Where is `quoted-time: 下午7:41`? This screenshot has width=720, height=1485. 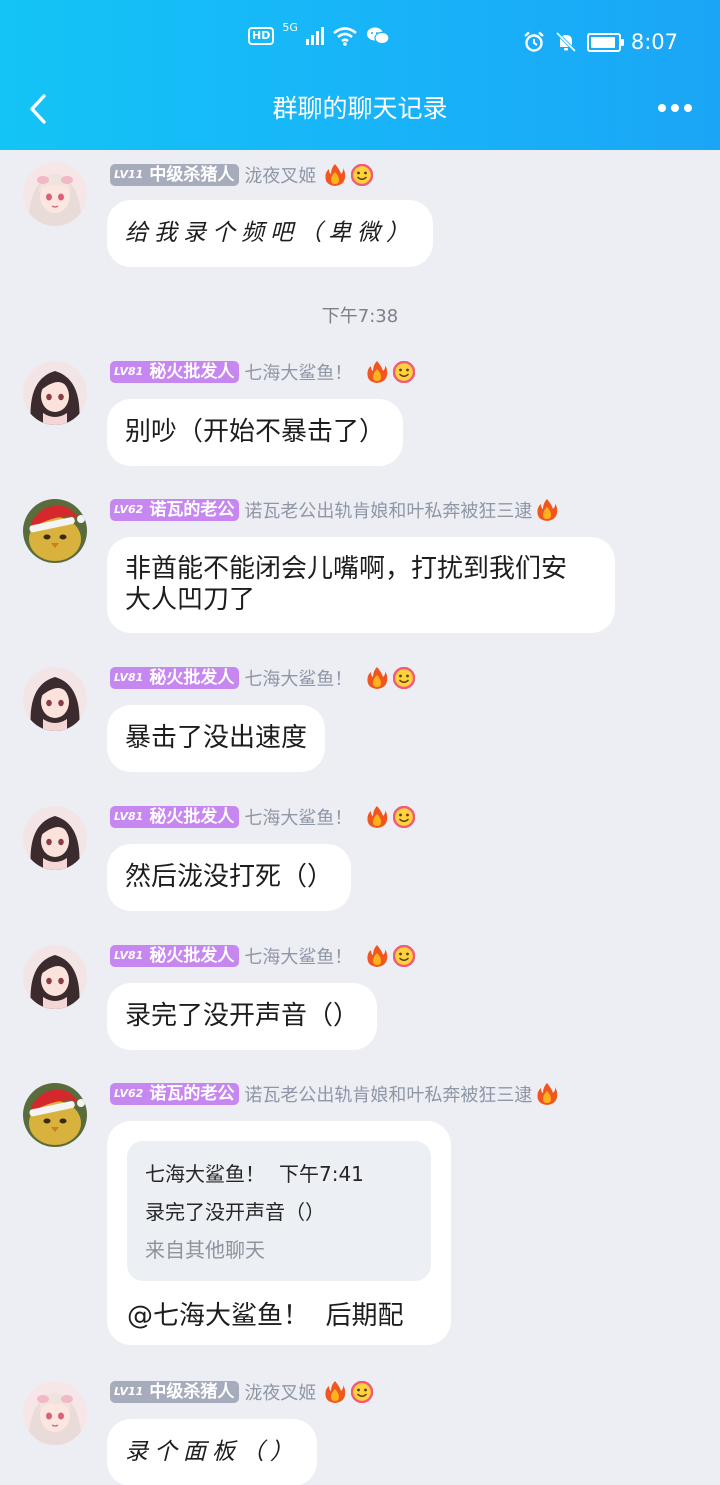 quoted-time: 下午7:41 is located at coordinates (321, 1174).